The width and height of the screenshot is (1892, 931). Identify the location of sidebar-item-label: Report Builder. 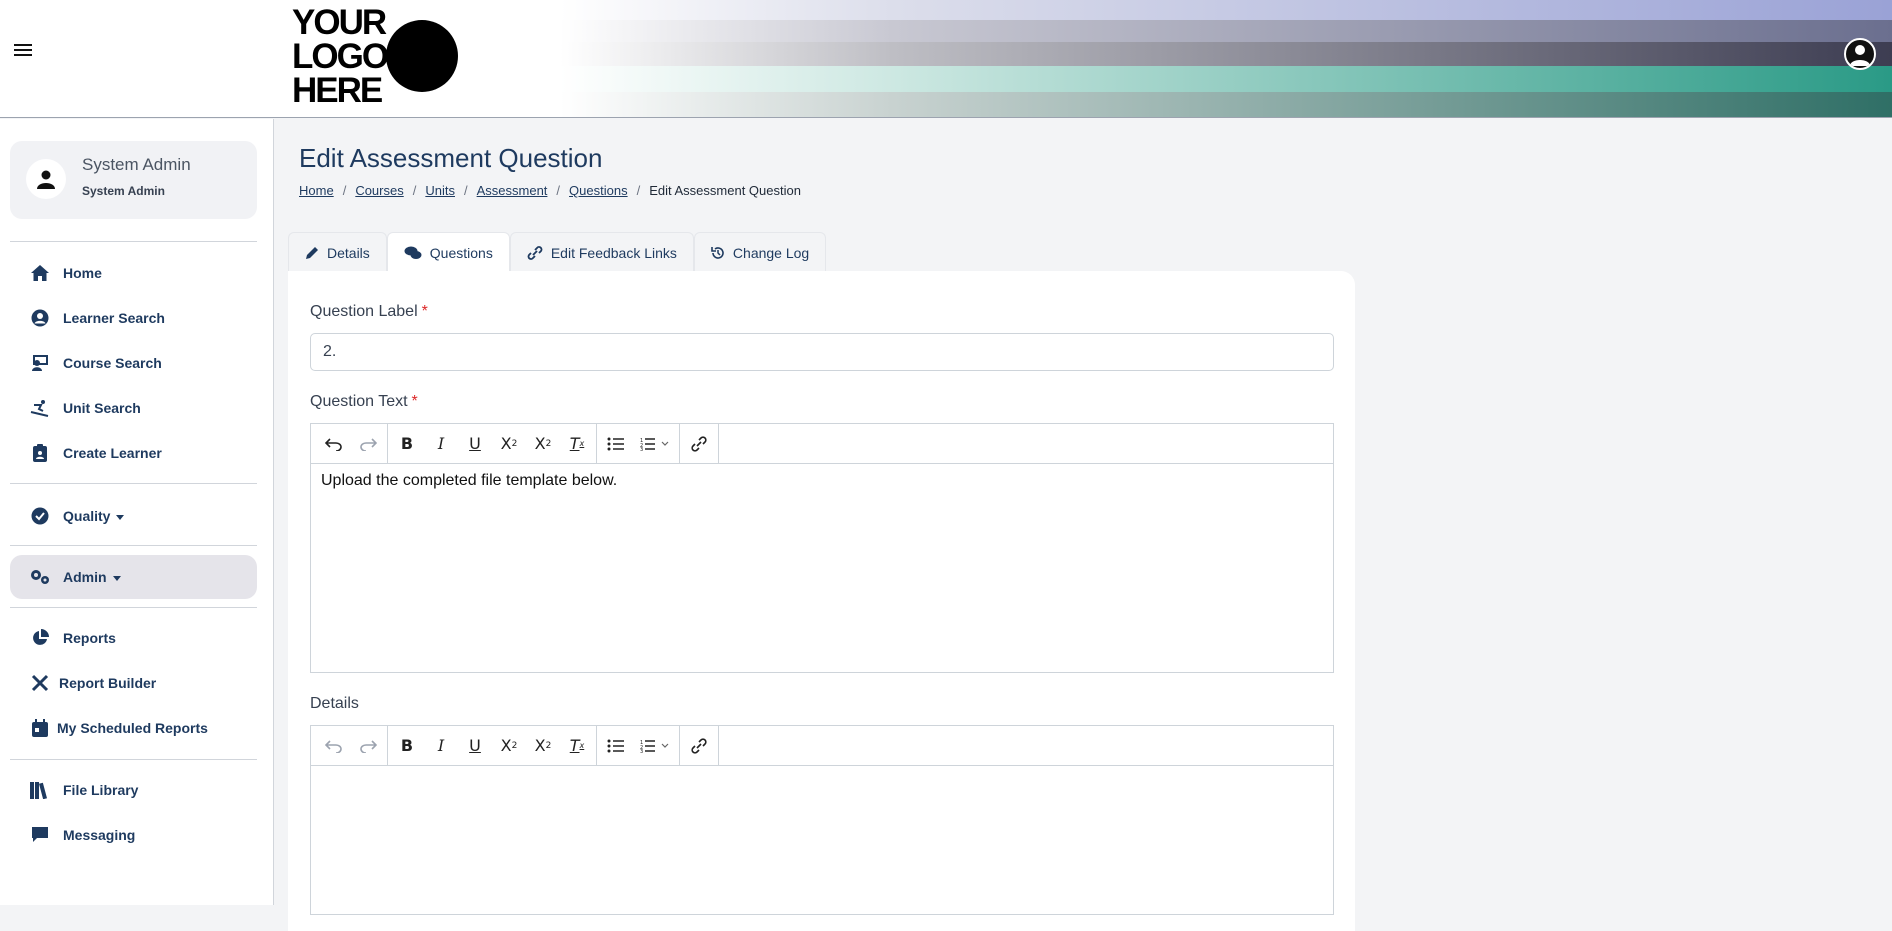
(108, 683).